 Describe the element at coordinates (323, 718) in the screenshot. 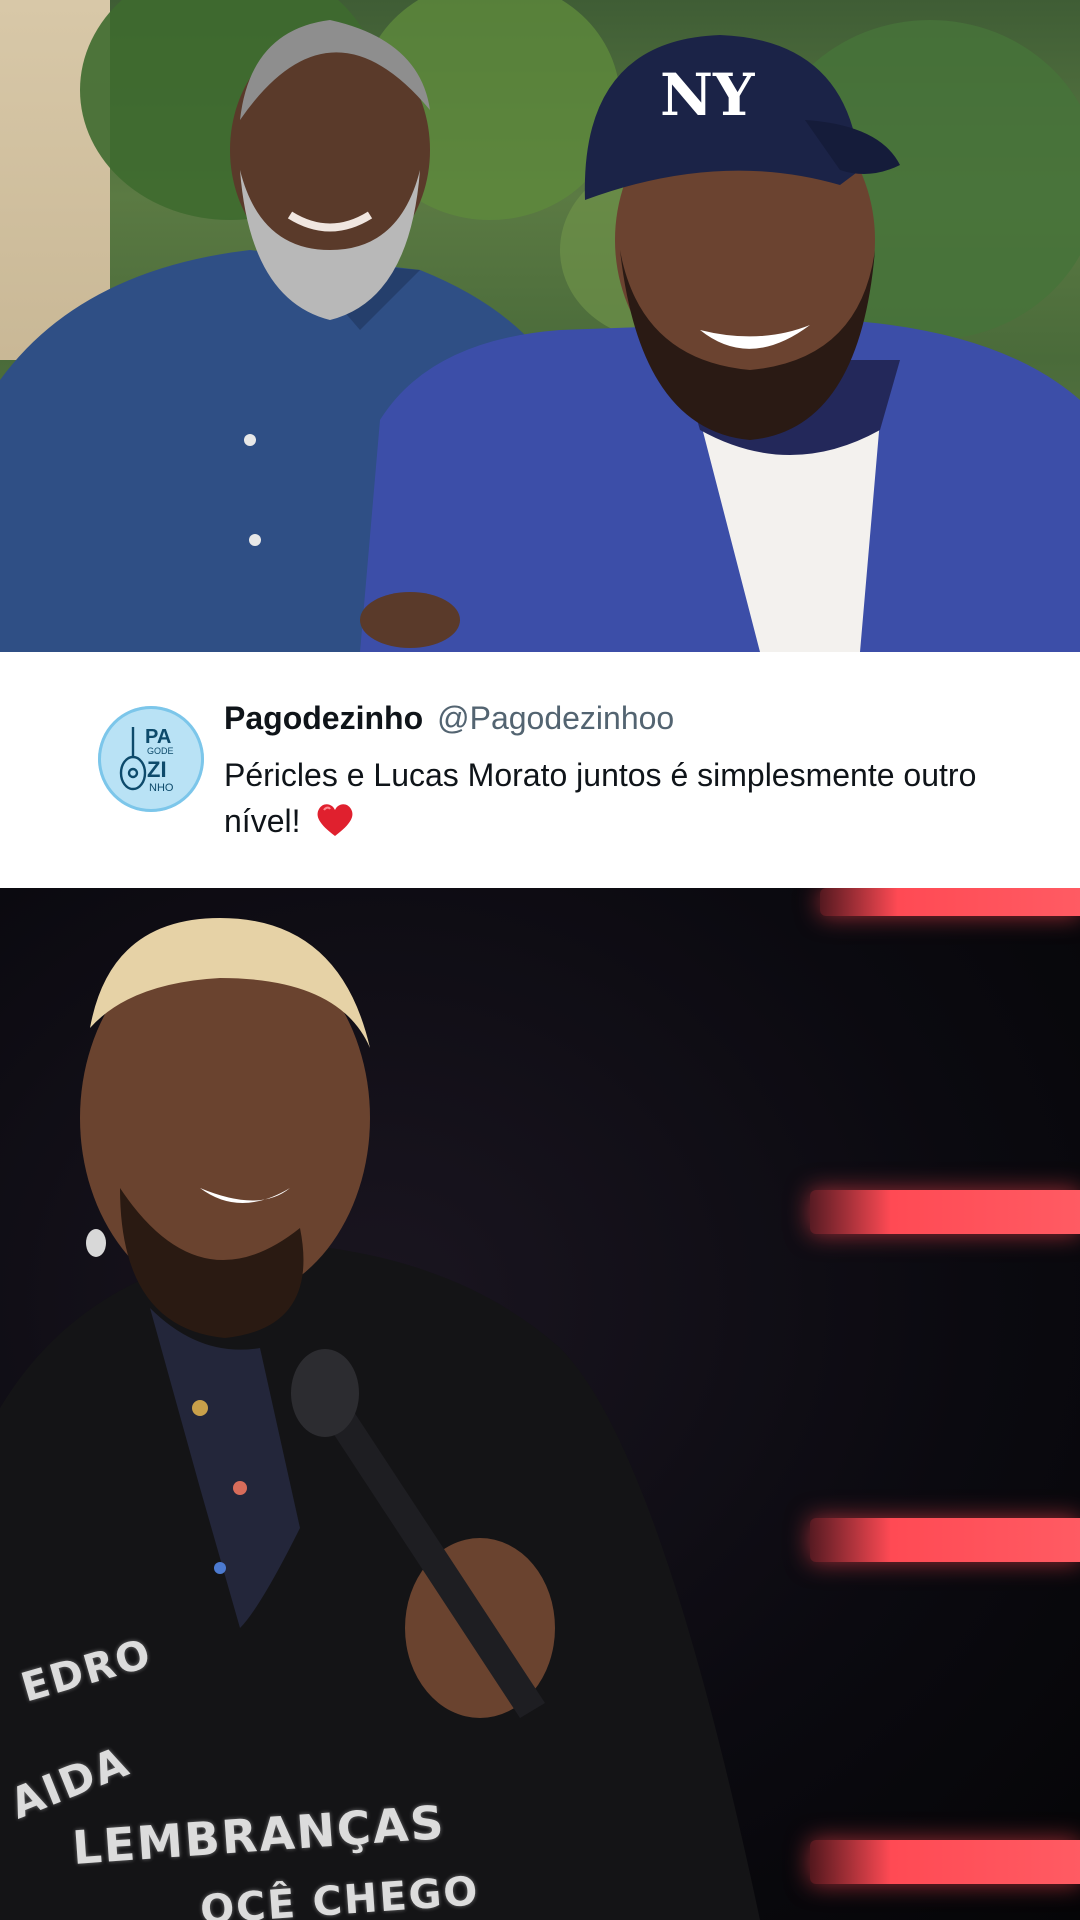

I see `display-name: Pagodezinho` at that location.